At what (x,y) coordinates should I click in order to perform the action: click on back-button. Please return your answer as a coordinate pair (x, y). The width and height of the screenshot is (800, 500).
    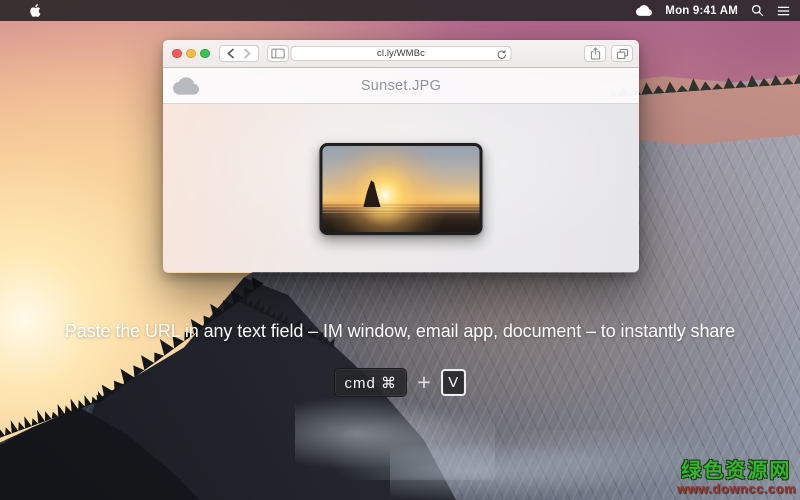
    Looking at the image, I should click on (231, 53).